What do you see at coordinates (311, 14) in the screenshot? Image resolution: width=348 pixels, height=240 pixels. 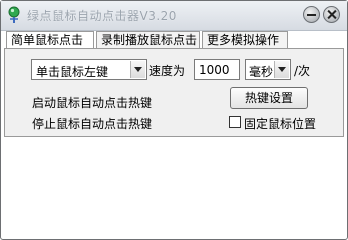 I see `minimize-icon` at bounding box center [311, 14].